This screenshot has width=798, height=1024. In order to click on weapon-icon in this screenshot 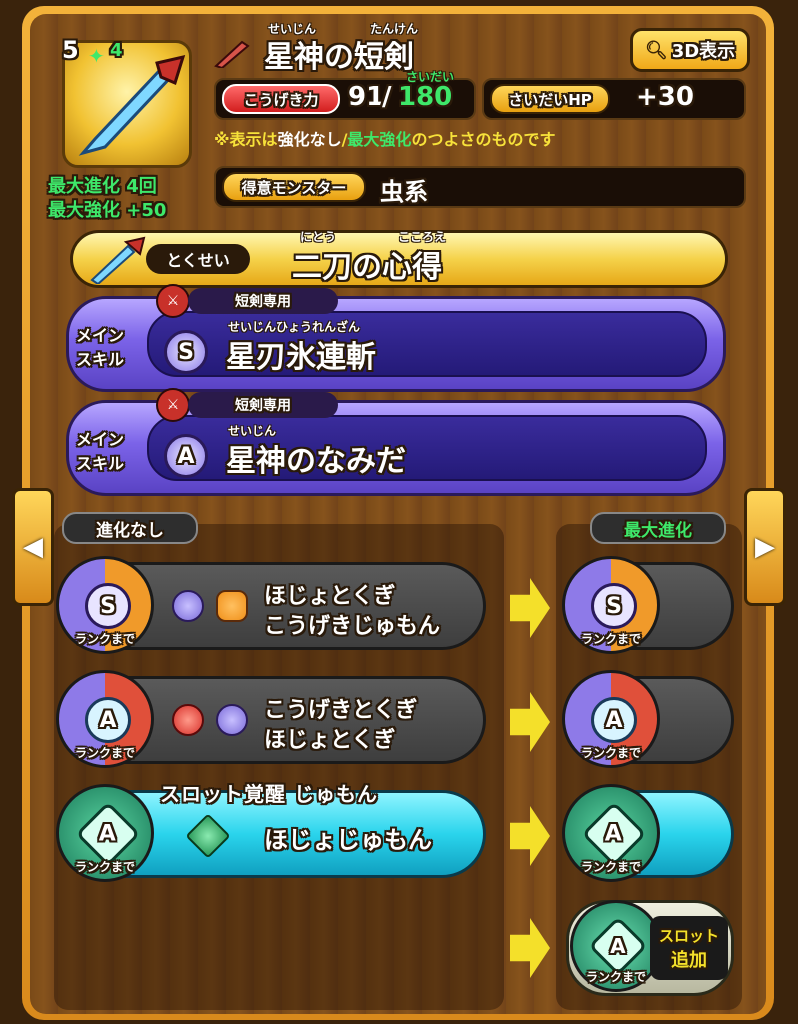, I will do `click(127, 104)`.